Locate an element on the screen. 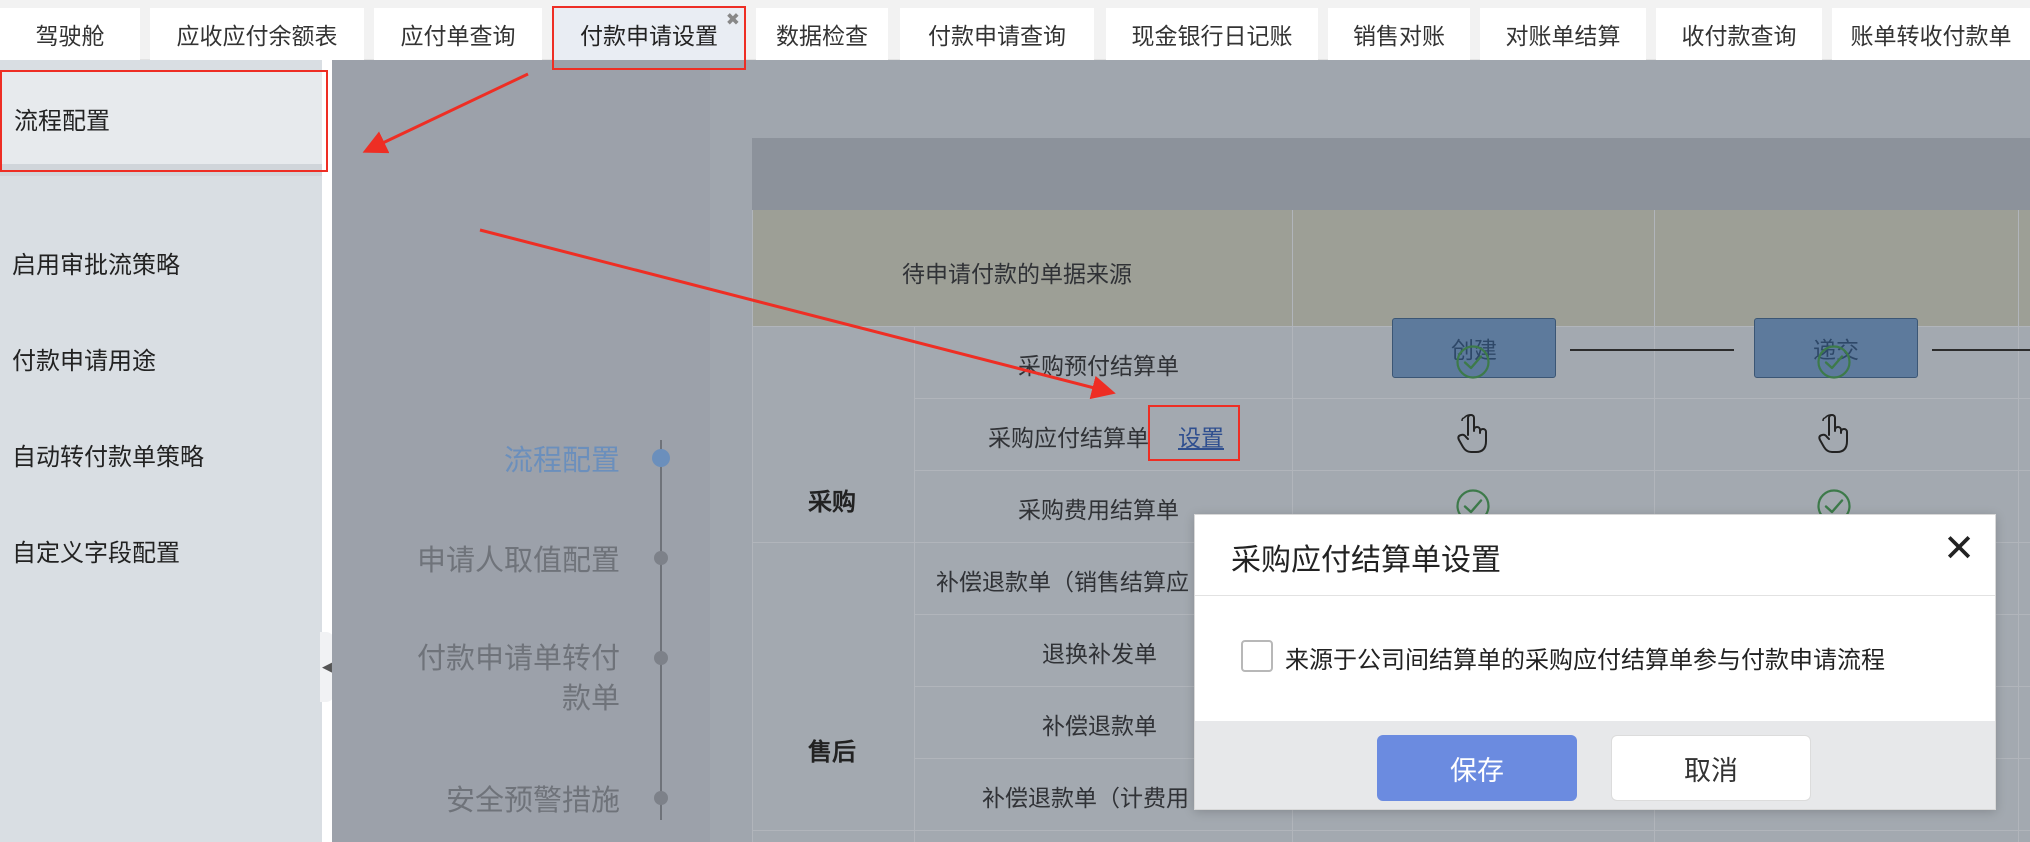 The width and height of the screenshot is (2030, 842). grid-header is located at coordinates (1391, 174).